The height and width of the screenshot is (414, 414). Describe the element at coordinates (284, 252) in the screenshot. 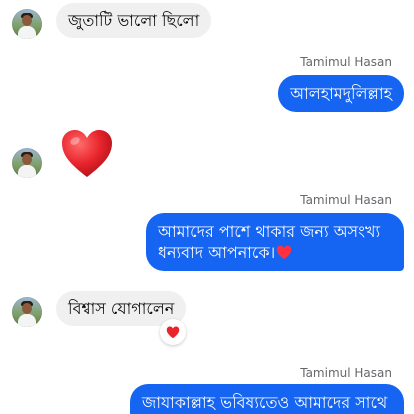

I see `heart-emoji-icon` at that location.